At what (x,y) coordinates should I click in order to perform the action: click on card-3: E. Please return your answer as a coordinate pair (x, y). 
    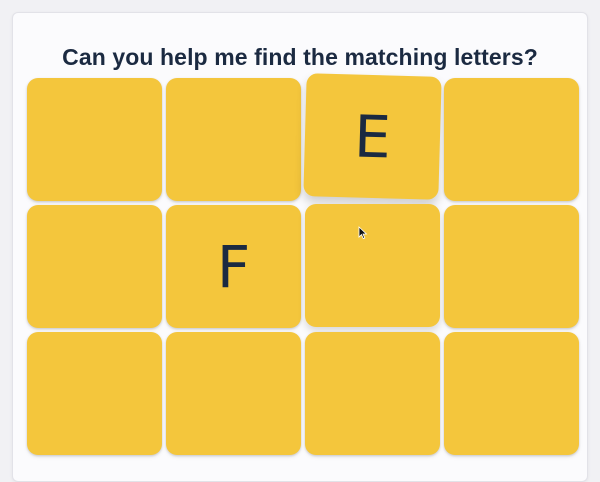
    Looking at the image, I should click on (372, 136).